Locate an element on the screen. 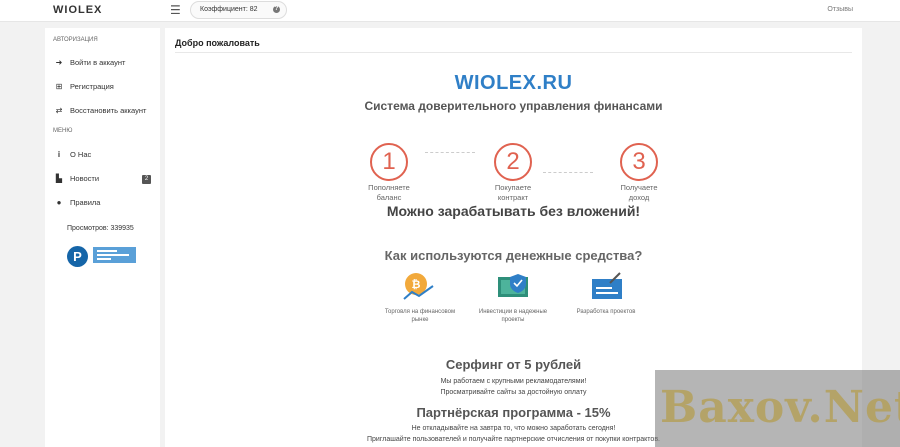 This screenshot has height=447, width=900. step-2-line1: Покупаете is located at coordinates (513, 187).